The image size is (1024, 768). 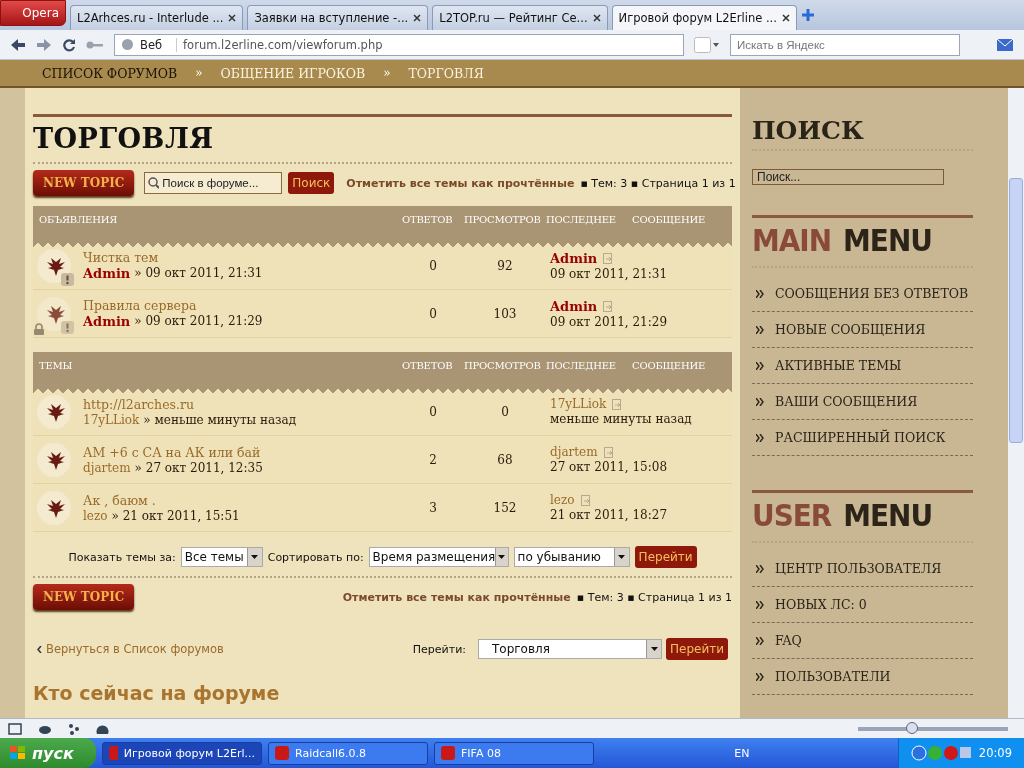 I want to click on scrollbar, so click(x=1016, y=403).